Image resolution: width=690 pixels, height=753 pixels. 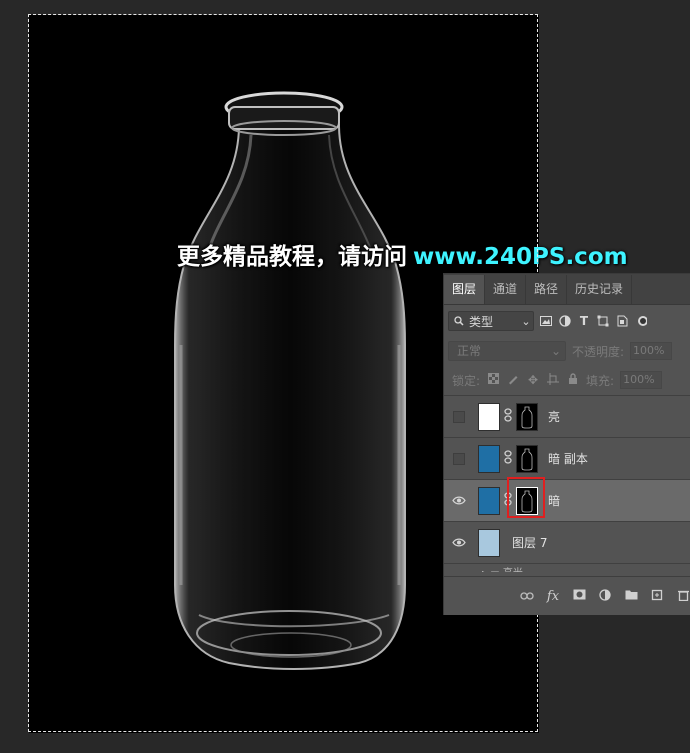 I want to click on tab-channels: 通道, so click(x=506, y=289).